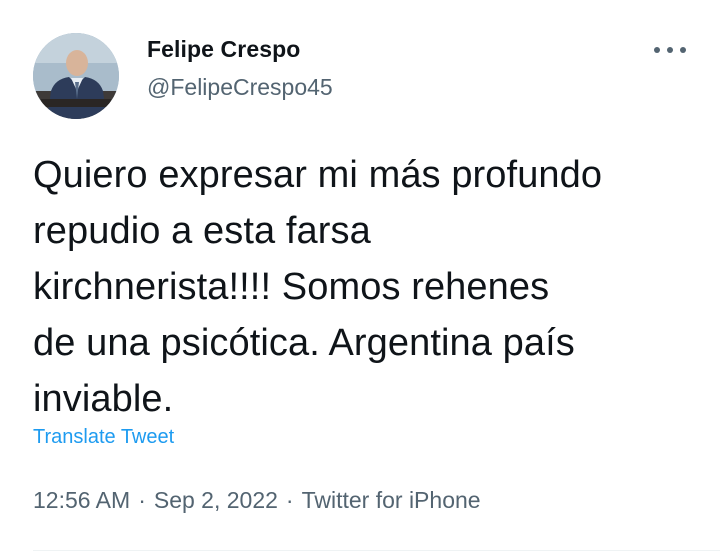 The image size is (720, 553). I want to click on author-display-name: Felipe Crespo, so click(223, 49).